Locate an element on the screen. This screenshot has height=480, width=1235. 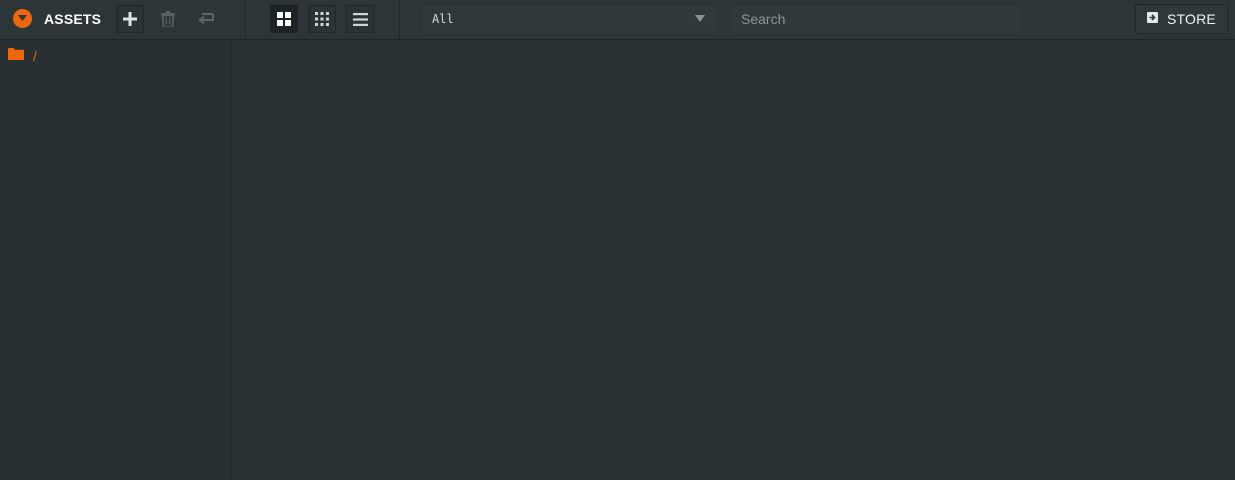
return-icon is located at coordinates (206, 19).